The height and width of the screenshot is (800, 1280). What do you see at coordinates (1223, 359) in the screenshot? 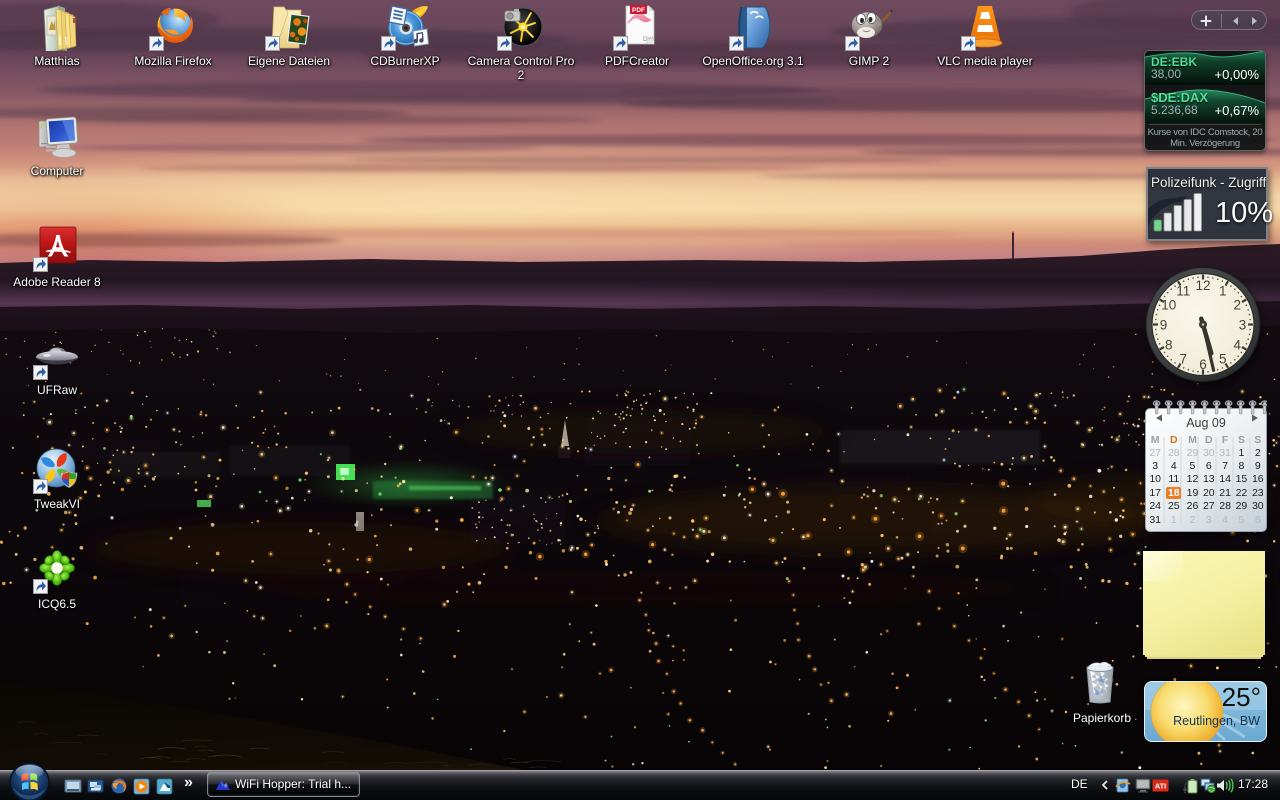
I see `svg-text: 5` at bounding box center [1223, 359].